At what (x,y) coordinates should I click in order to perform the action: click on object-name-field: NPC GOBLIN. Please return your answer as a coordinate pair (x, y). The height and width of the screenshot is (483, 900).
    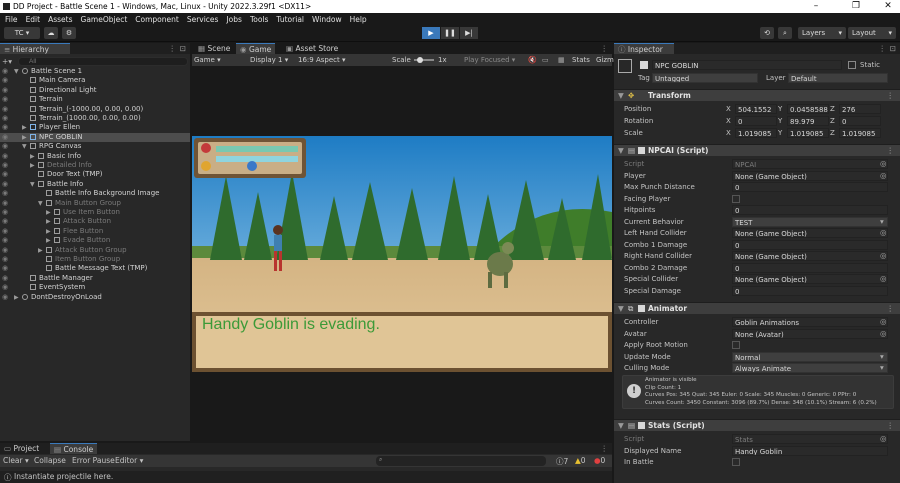
    Looking at the image, I should click on (747, 65).